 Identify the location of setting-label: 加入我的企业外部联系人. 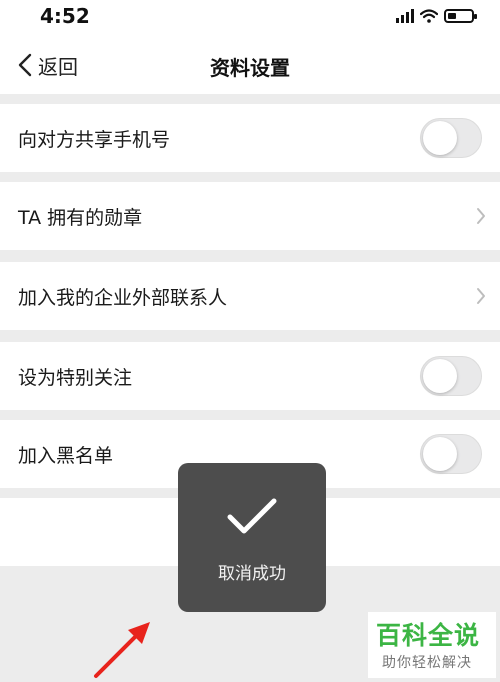
(123, 297).